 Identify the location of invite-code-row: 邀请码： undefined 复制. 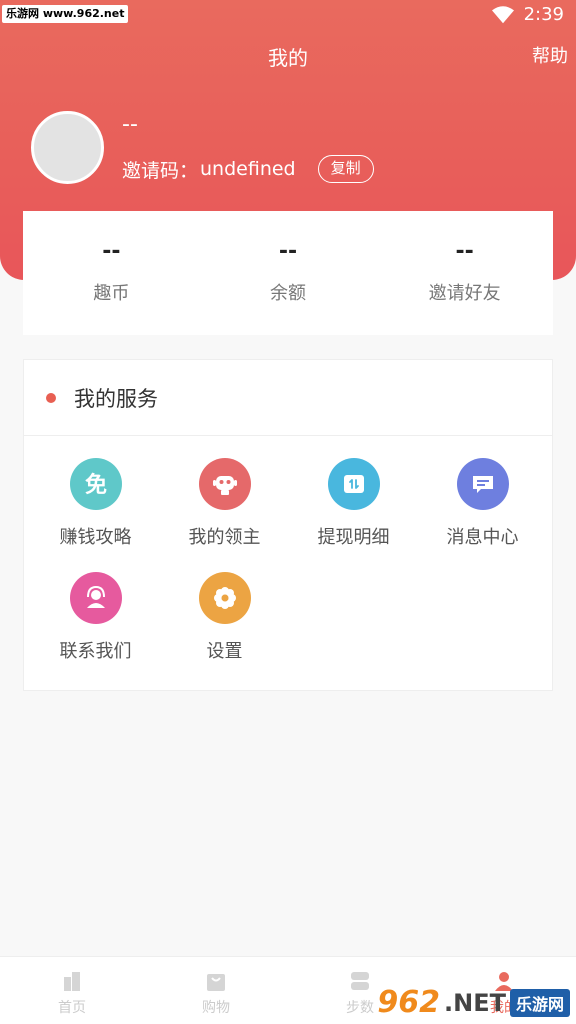
(248, 169).